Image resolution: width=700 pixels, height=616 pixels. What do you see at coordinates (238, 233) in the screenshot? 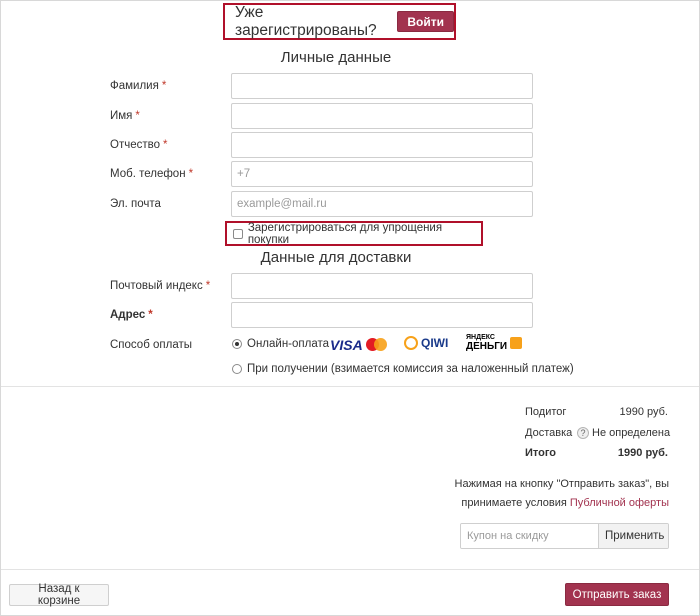
I see `register-checkbox` at bounding box center [238, 233].